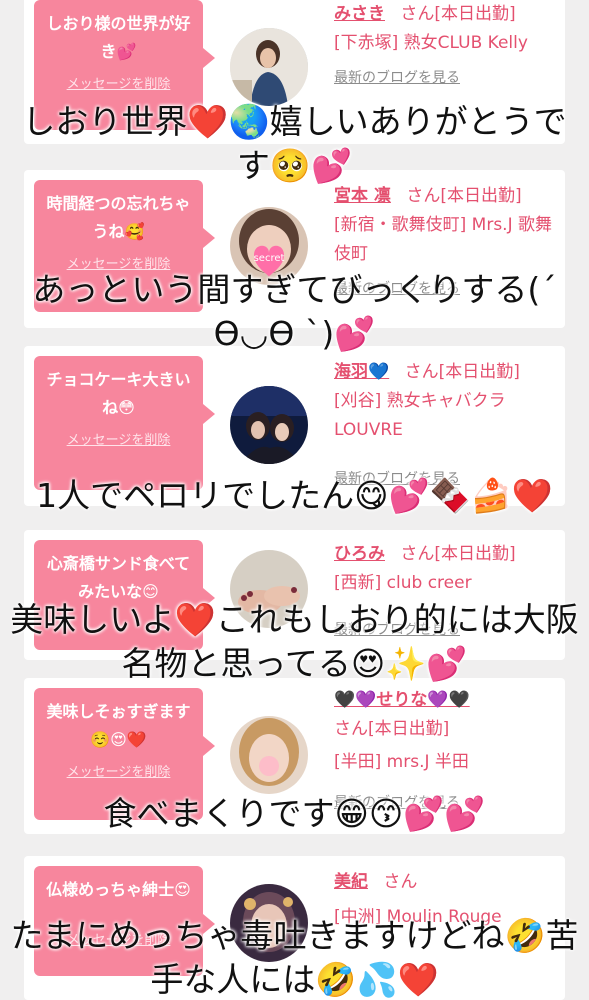  I want to click on cast-name-link: 美紀, so click(351, 882).